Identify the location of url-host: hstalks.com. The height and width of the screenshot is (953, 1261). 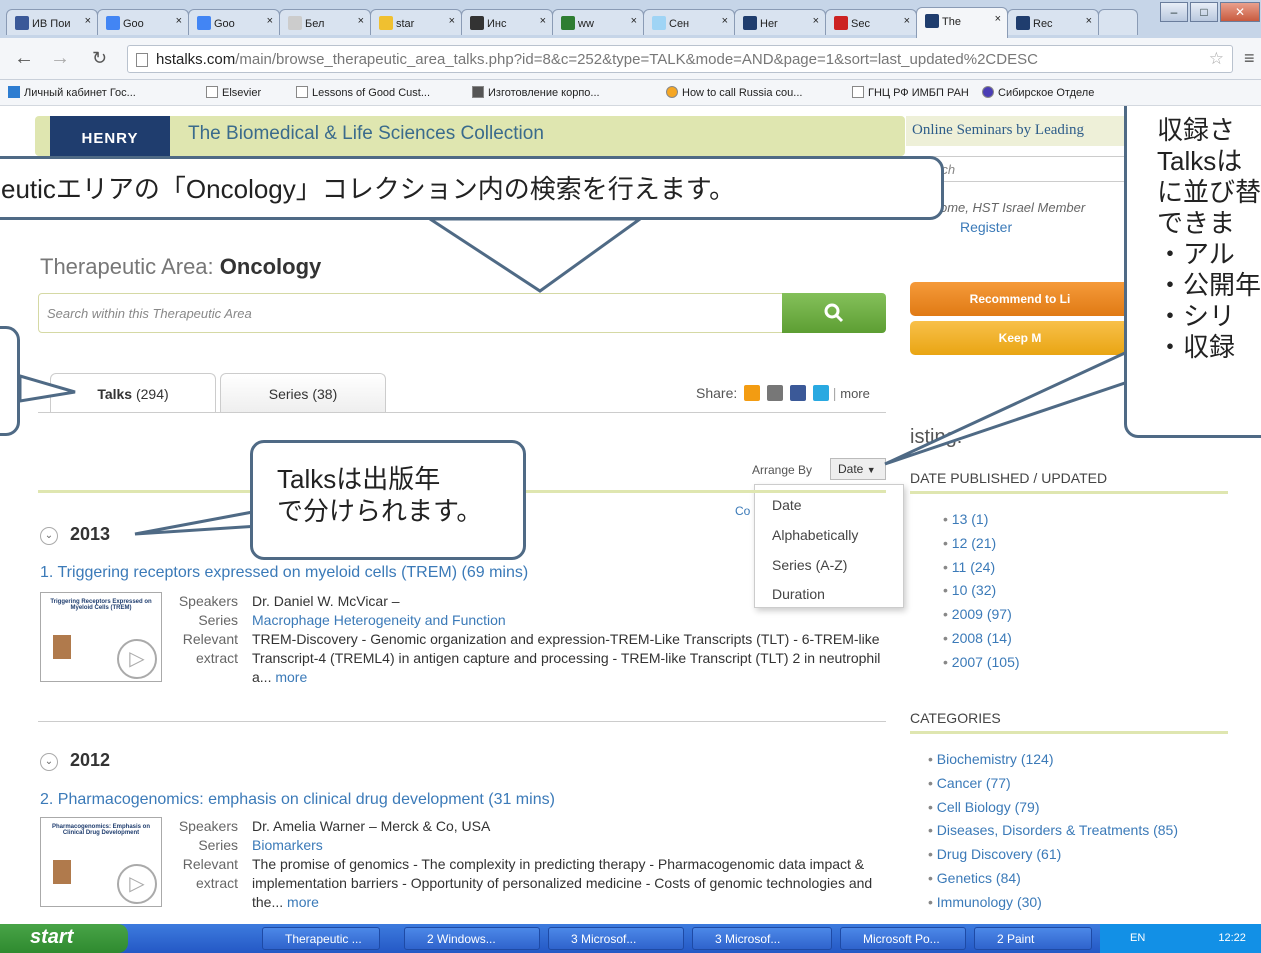
(196, 59).